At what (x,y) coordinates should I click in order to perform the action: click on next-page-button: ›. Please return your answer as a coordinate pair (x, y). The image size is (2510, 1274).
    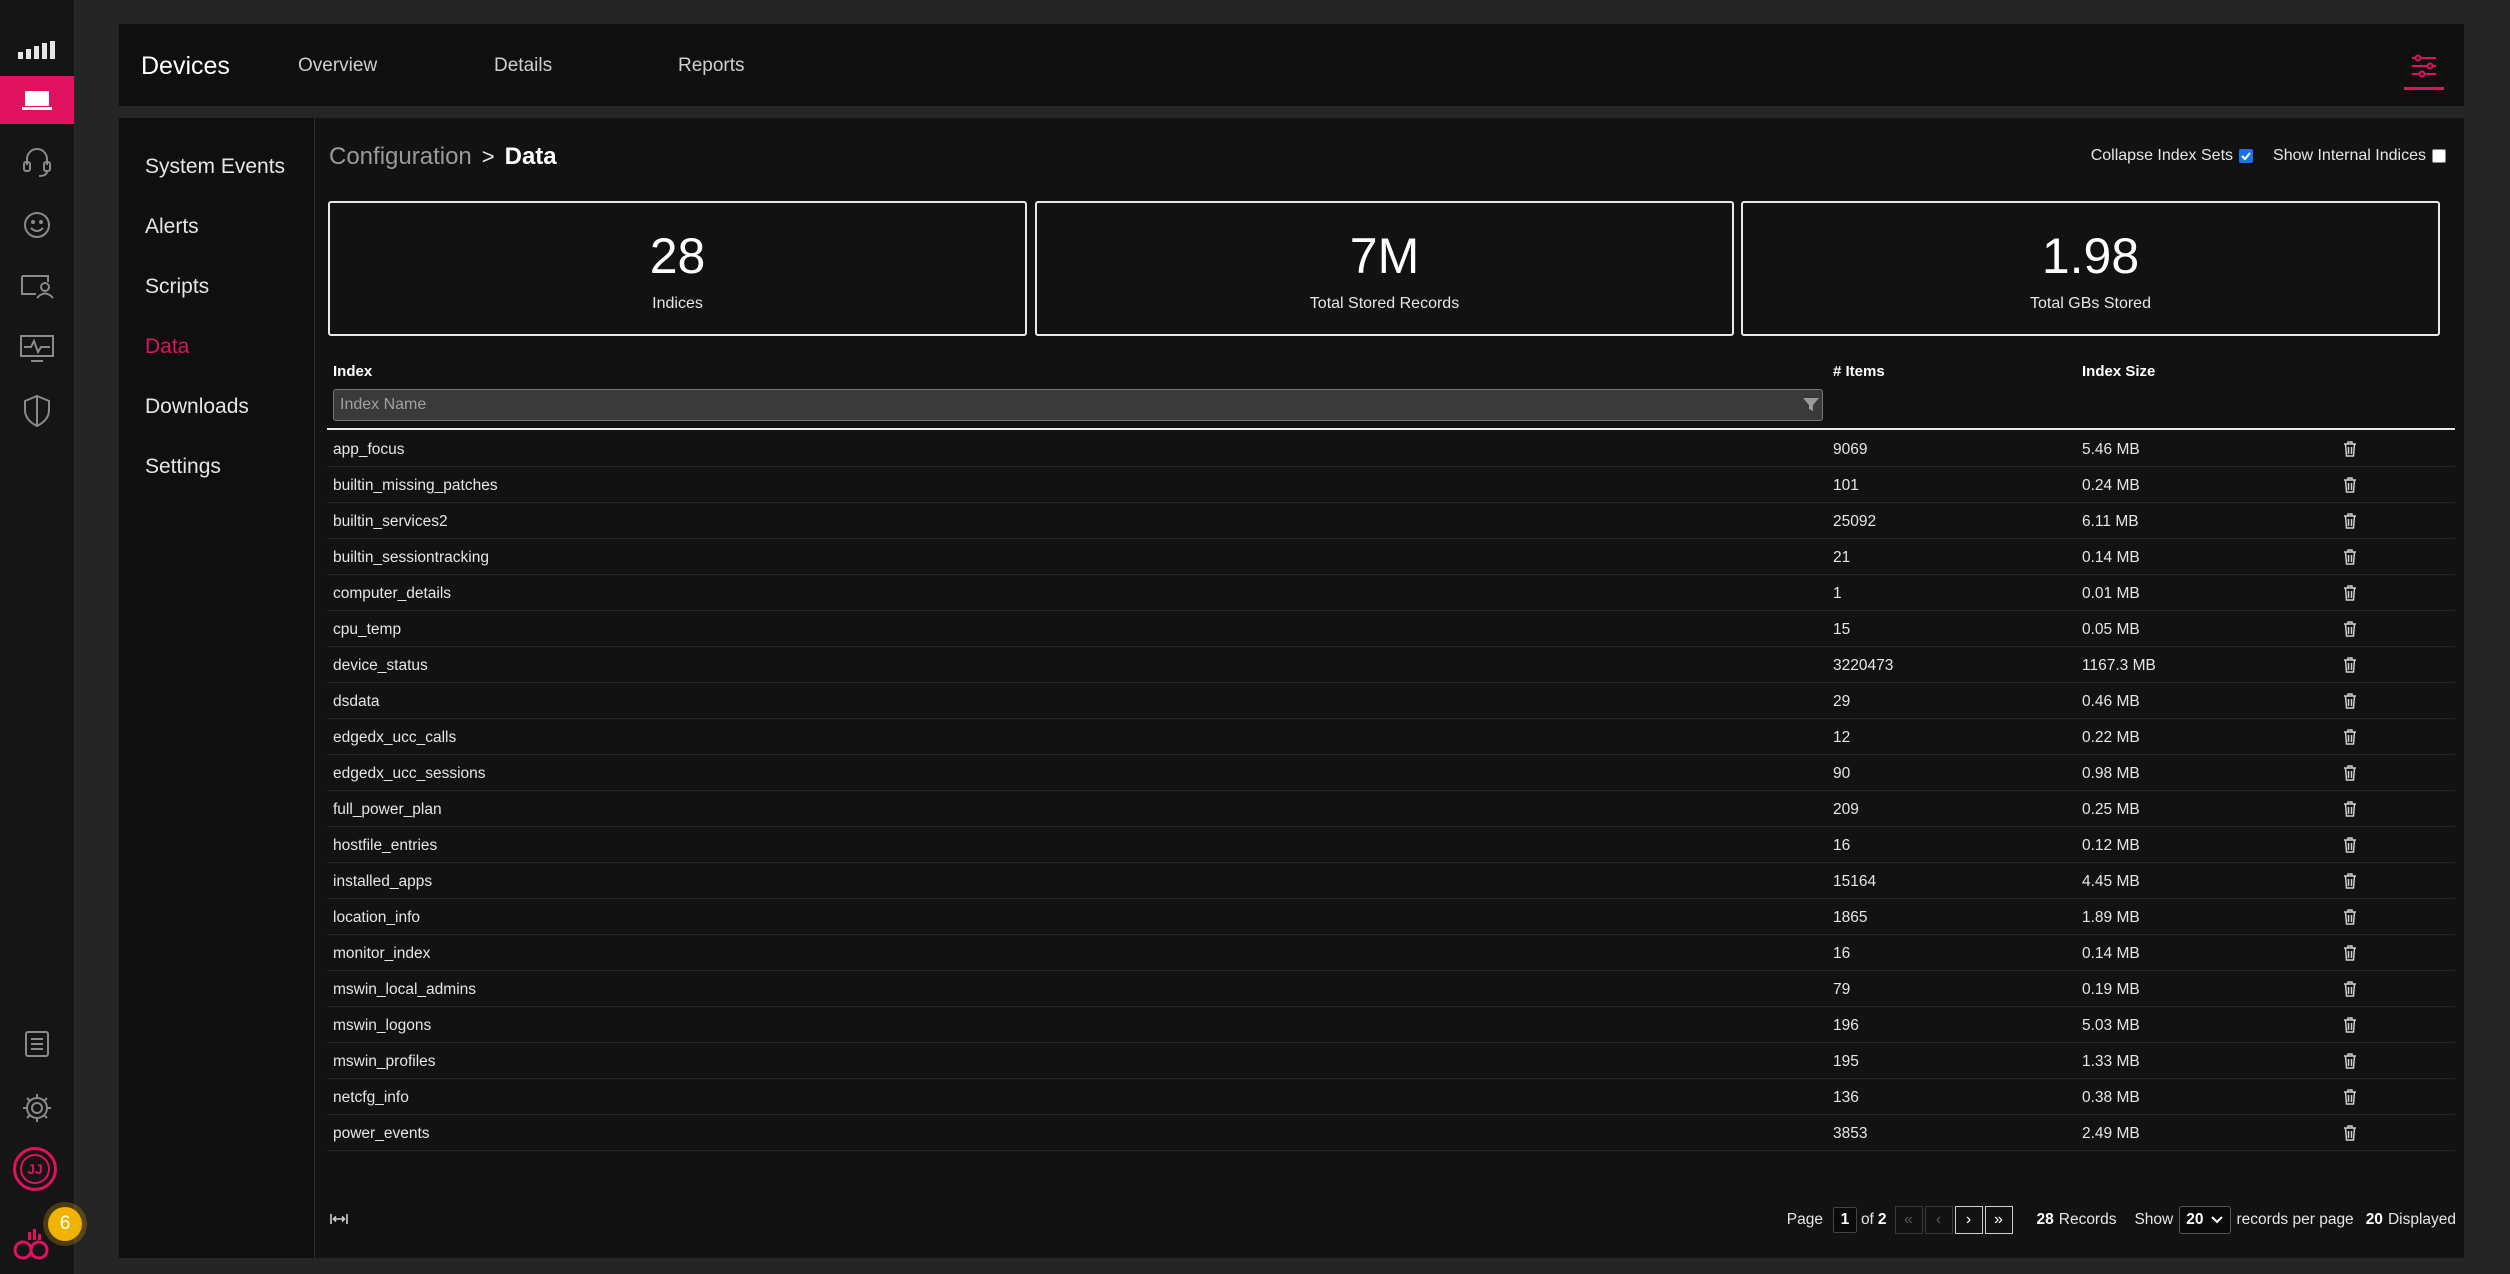
    Looking at the image, I should click on (1968, 1220).